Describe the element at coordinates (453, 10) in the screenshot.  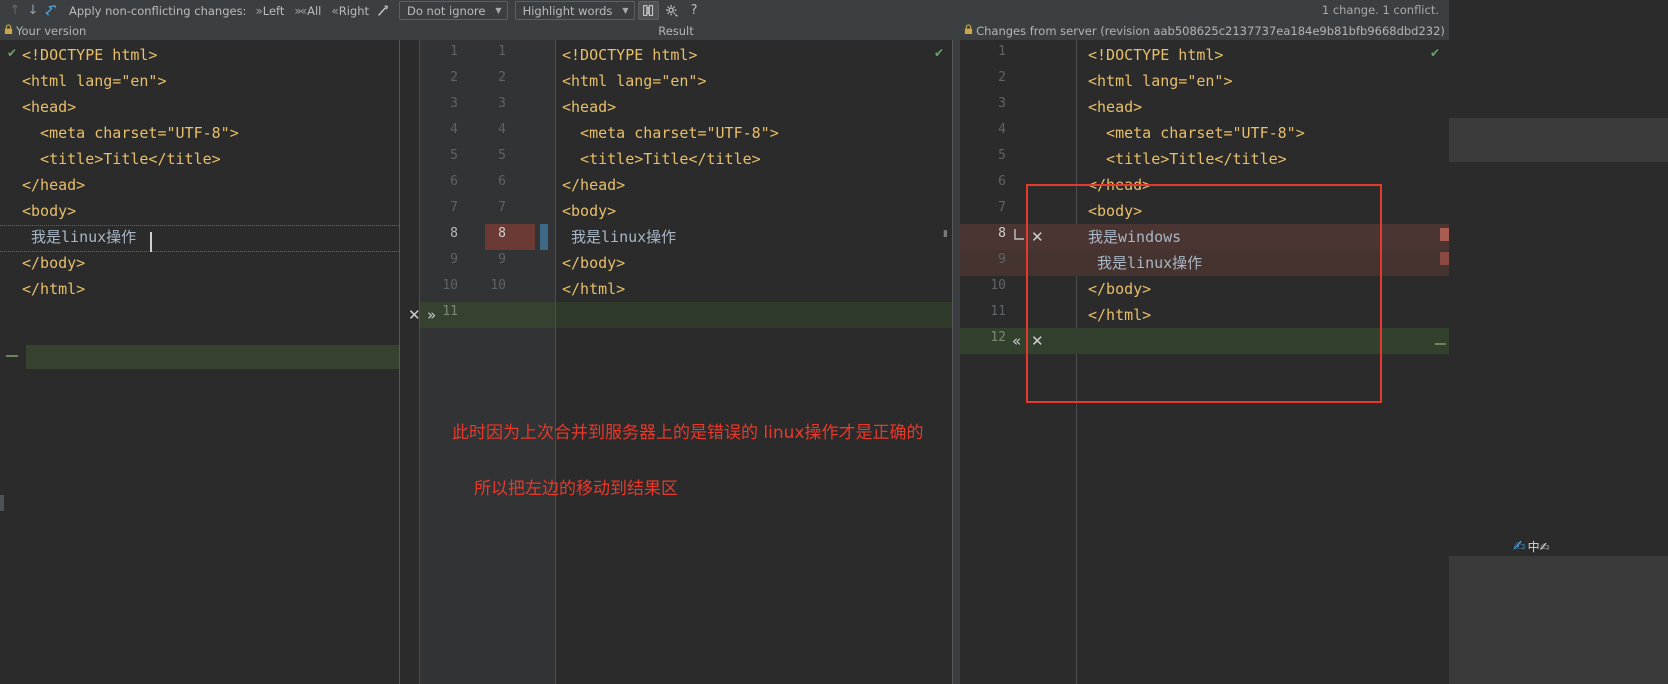
I see `ignore-policy-select: Do not ignore ▼` at that location.